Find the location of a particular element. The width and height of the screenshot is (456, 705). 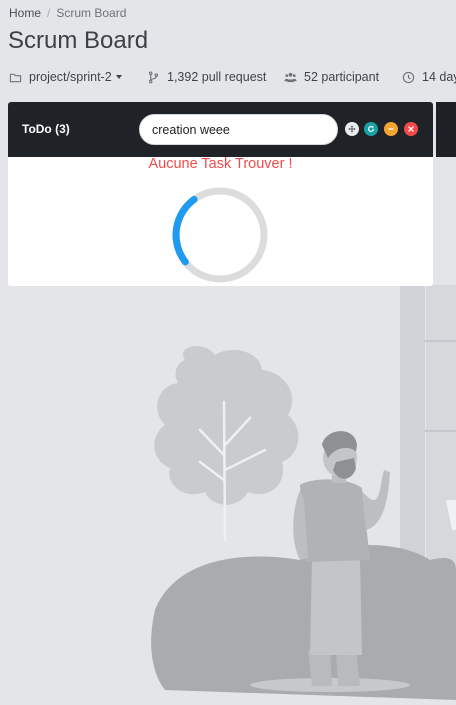

move-column-button is located at coordinates (352, 129).